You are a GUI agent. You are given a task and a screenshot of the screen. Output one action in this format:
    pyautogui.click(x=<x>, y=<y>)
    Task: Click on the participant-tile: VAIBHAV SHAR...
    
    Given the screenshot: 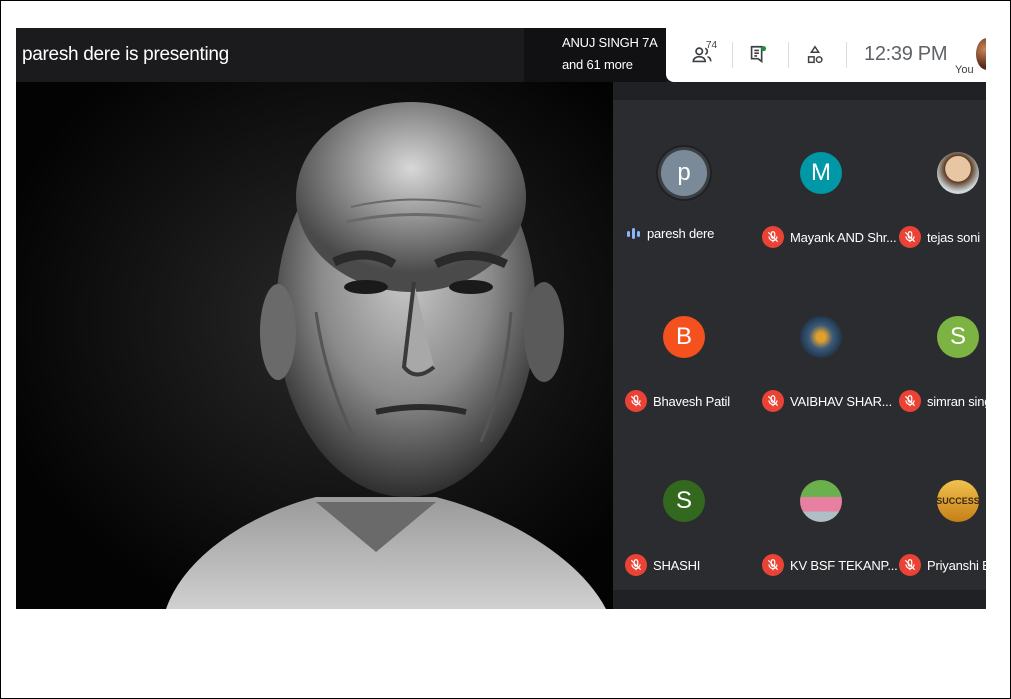 What is the action you would take?
    pyautogui.click(x=824, y=344)
    